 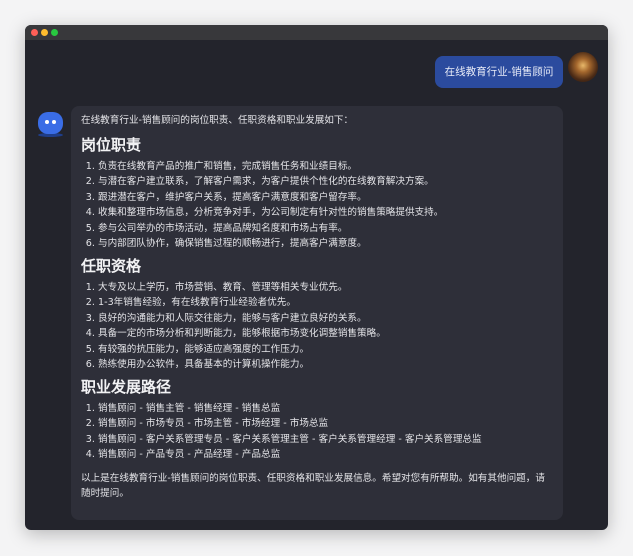 I want to click on list-item: 销售顾问 - 产品专员 - 产品经理 - 产品总监, so click(x=325, y=455).